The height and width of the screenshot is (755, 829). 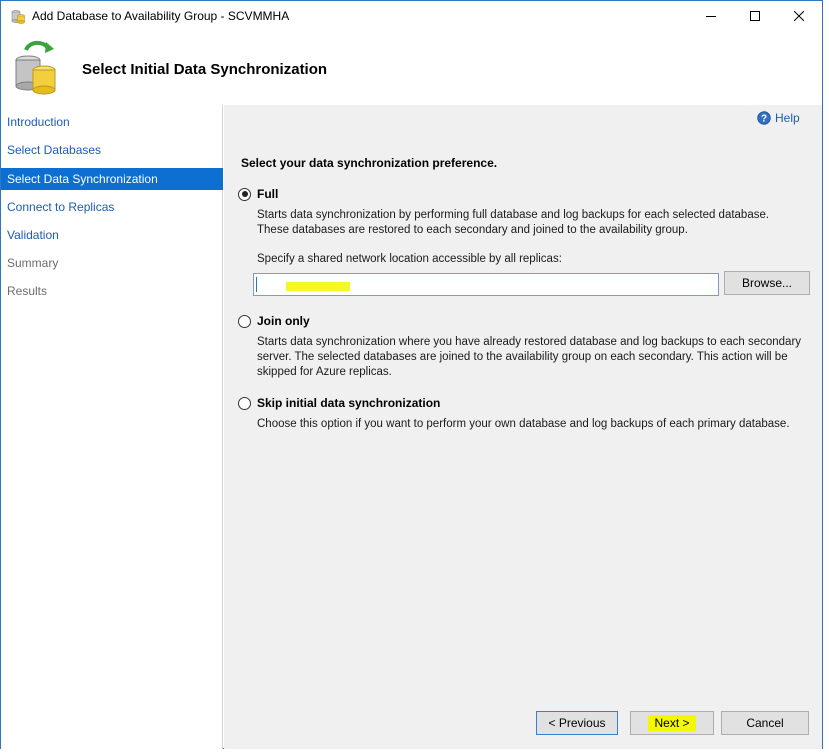 I want to click on sidebar-item-validation: Validation, so click(x=112, y=235).